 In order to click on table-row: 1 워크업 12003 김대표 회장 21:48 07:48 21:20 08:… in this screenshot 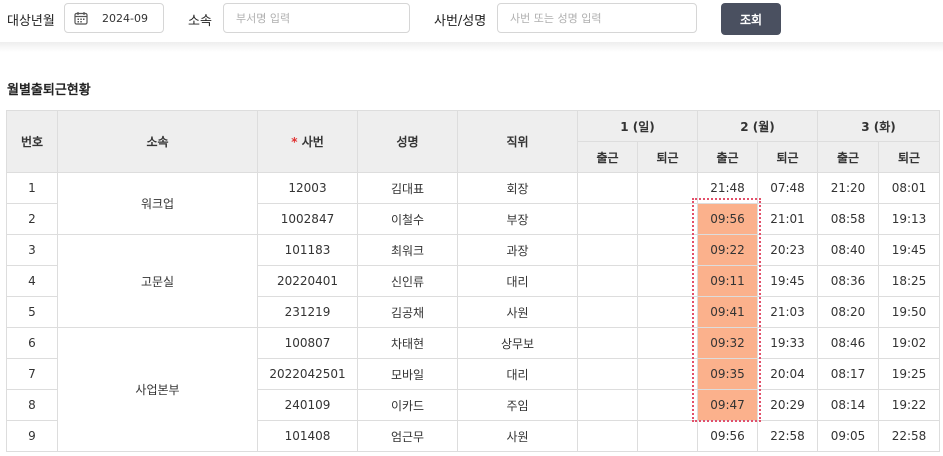, I will do `click(473, 203)`.